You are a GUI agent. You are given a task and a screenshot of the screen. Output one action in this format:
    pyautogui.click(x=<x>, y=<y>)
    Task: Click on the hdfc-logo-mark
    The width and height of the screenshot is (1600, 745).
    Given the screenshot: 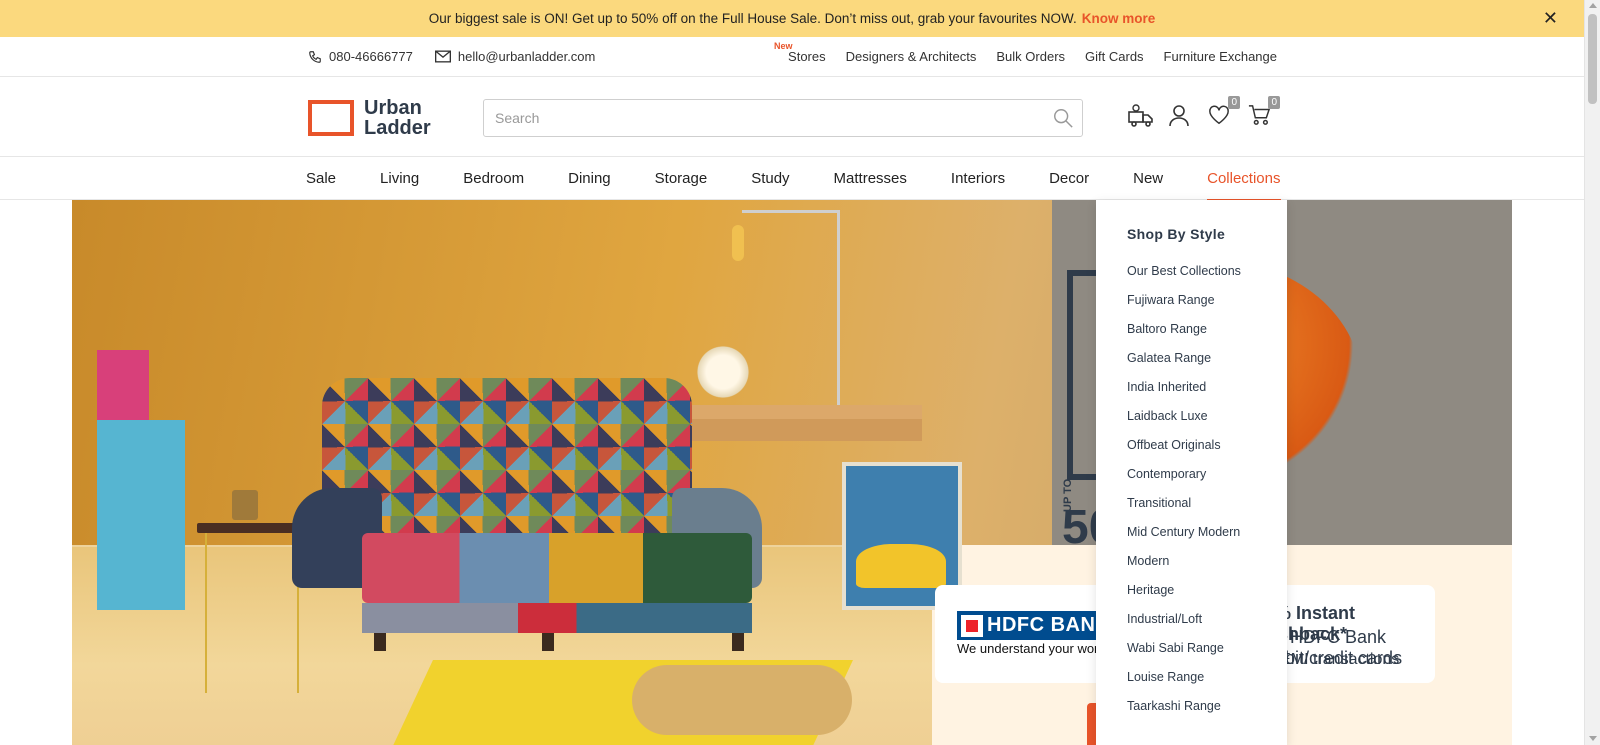 What is the action you would take?
    pyautogui.click(x=972, y=625)
    